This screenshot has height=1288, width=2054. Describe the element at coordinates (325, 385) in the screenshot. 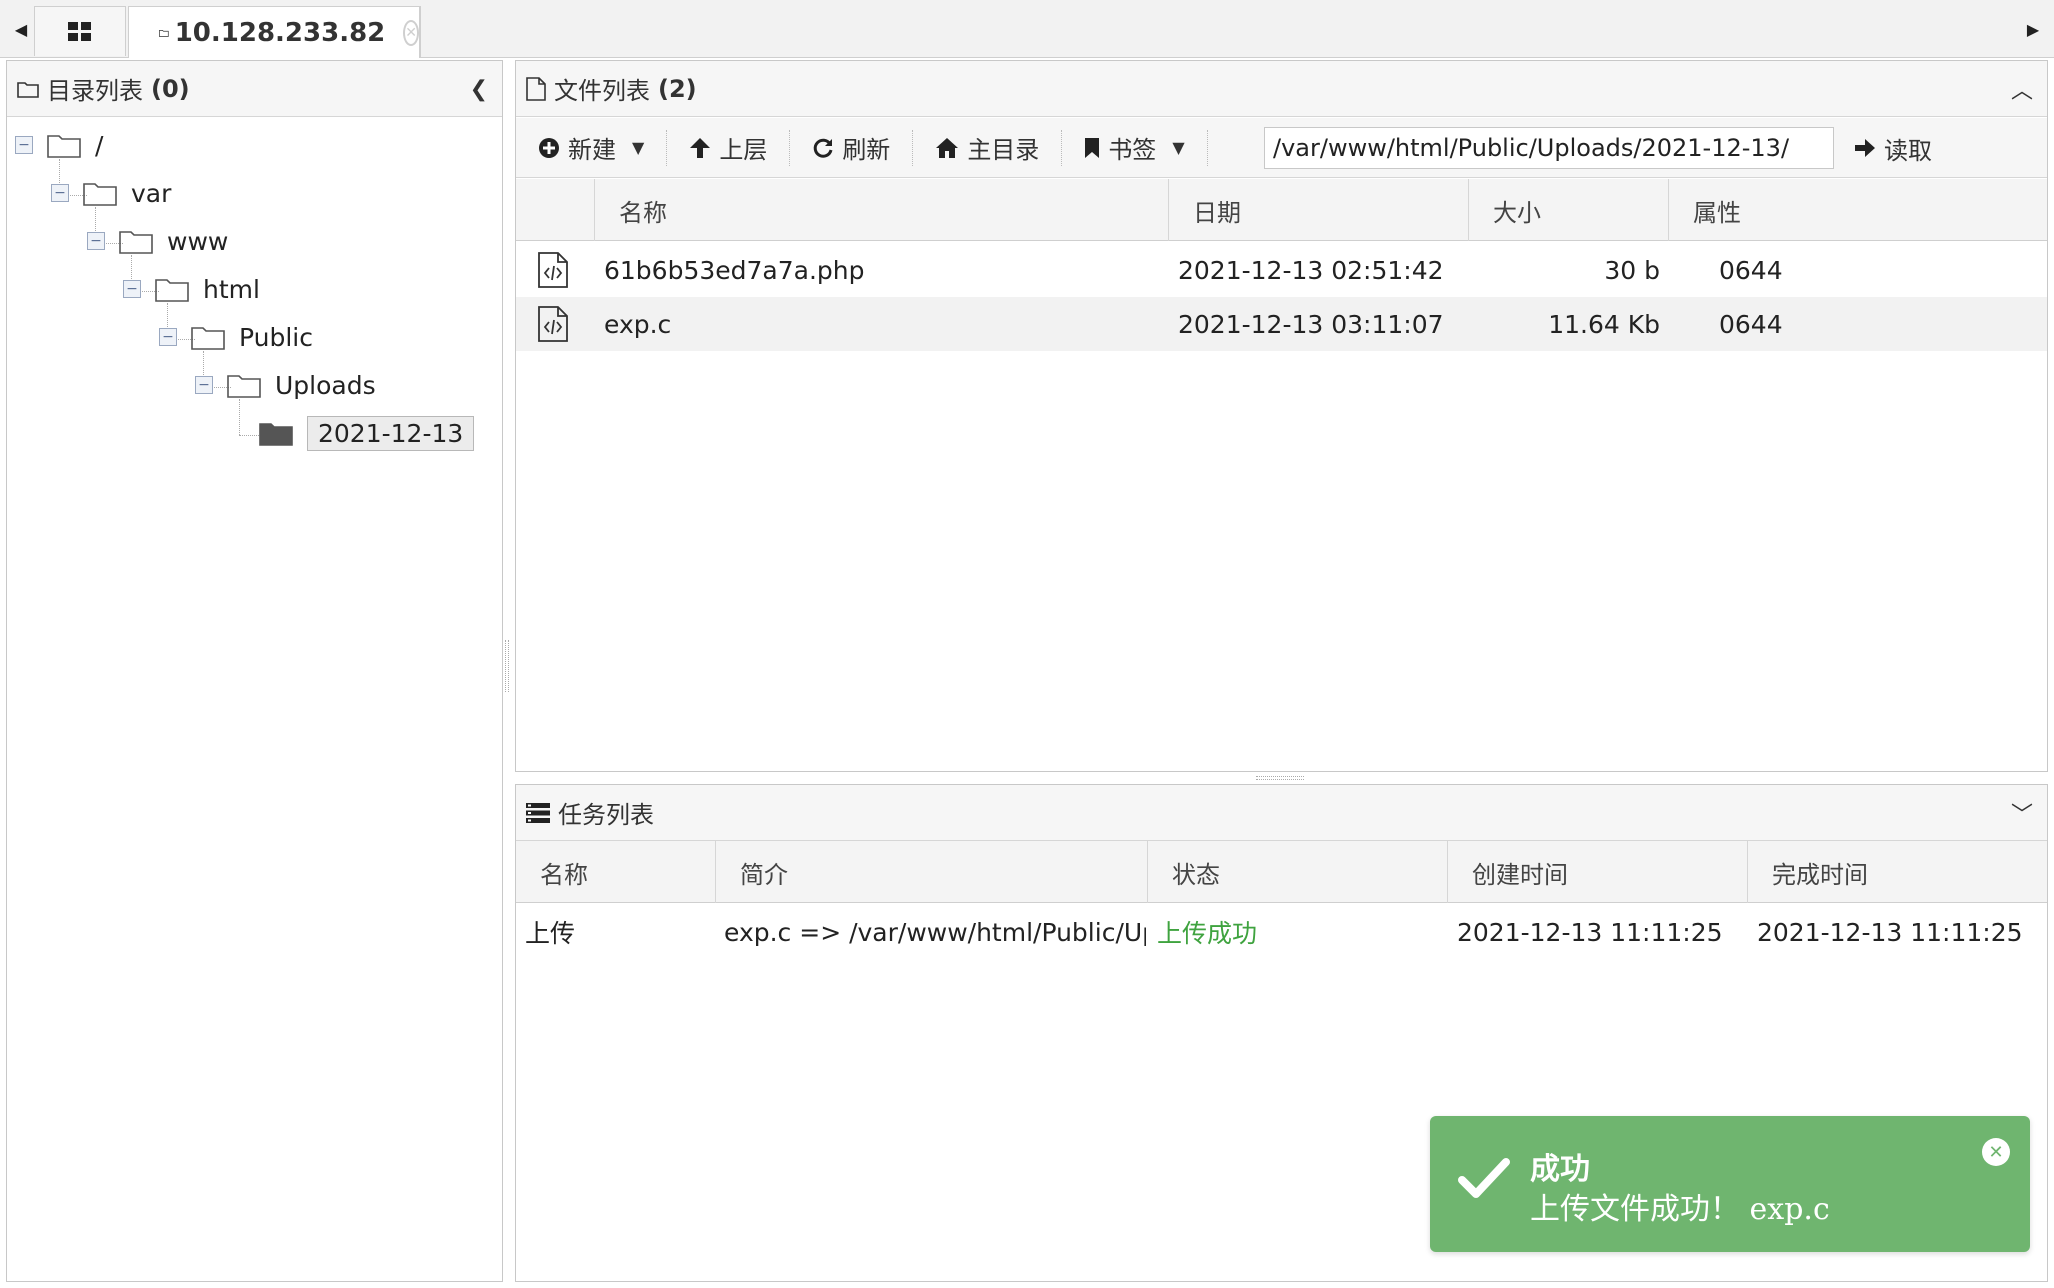

I see `tree-node-label: Uploads` at that location.